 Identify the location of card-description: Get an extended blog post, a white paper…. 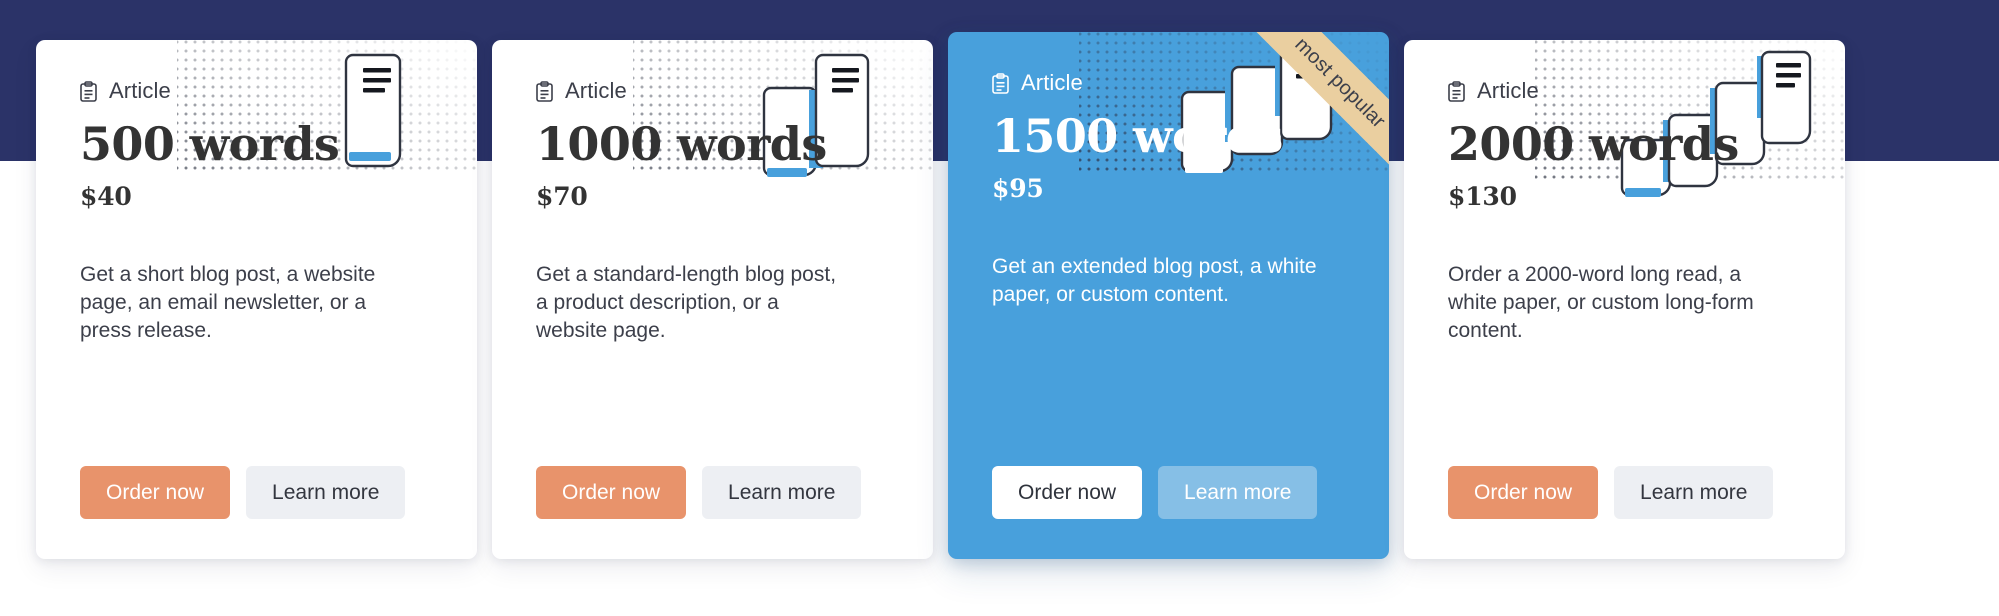
(1154, 280).